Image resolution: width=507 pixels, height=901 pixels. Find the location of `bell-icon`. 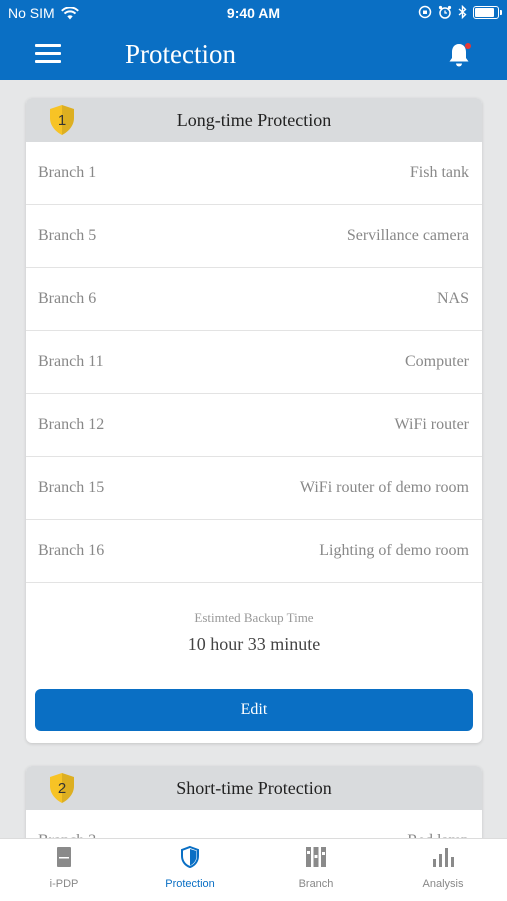

bell-icon is located at coordinates (460, 55).